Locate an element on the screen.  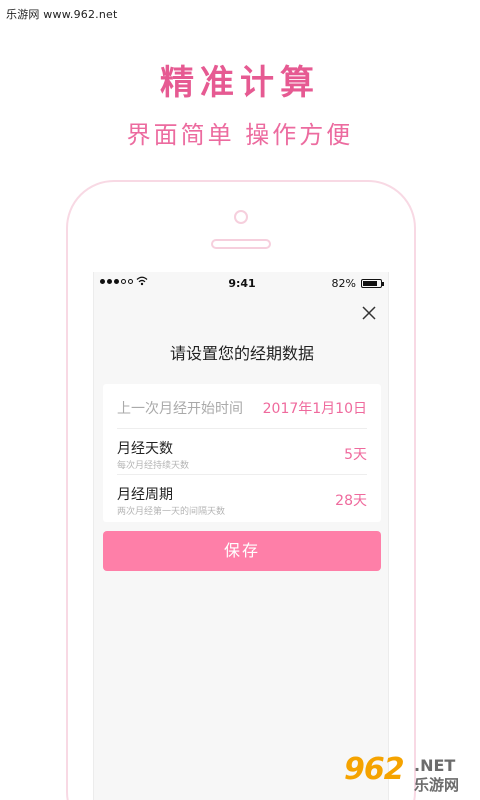
close-button is located at coordinates (369, 313).